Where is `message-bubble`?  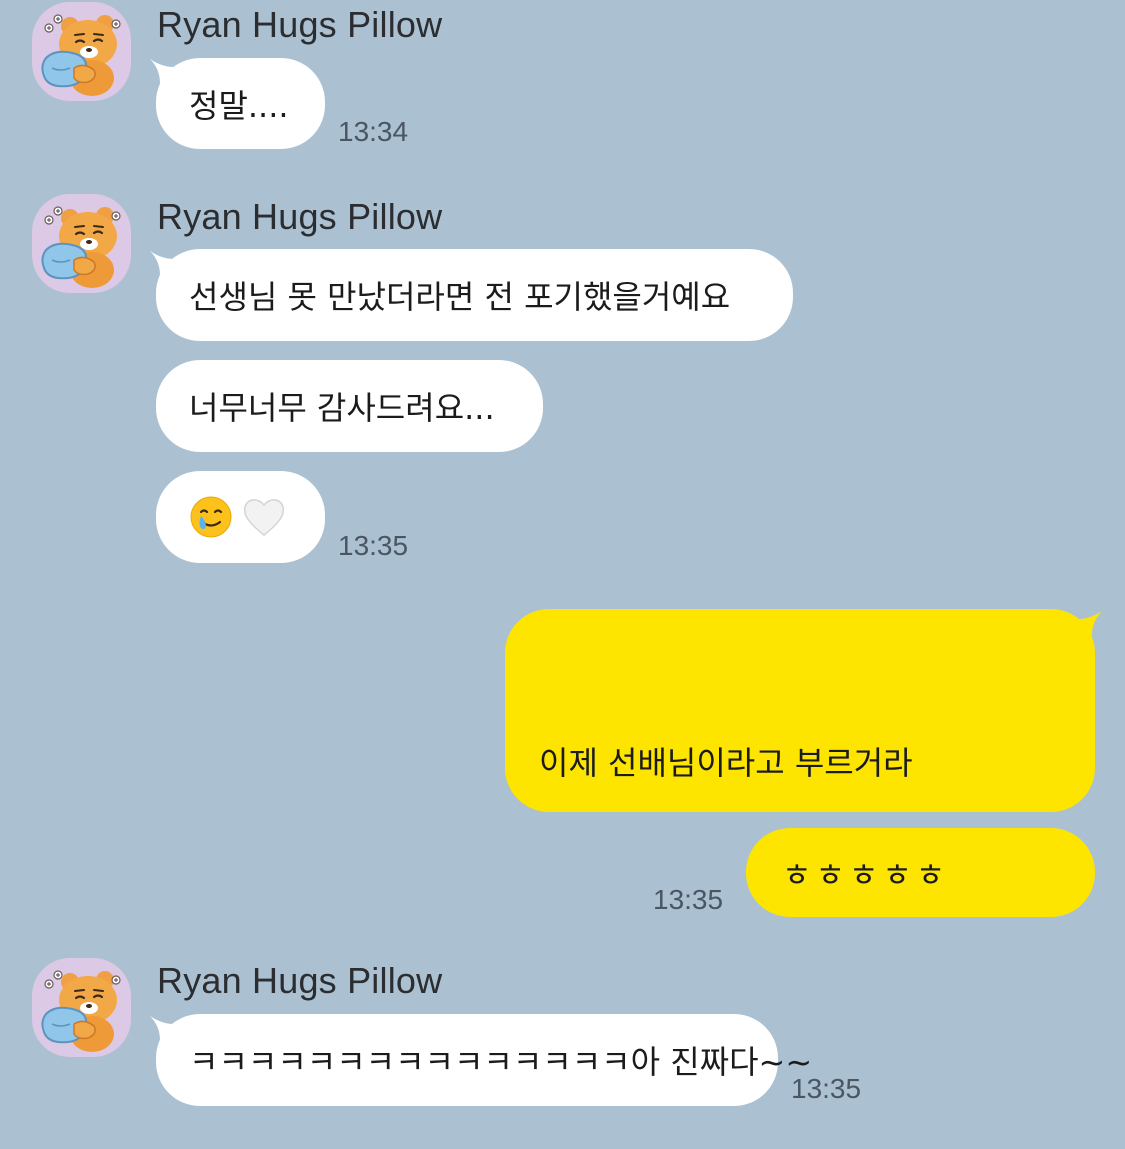
message-bubble is located at coordinates (240, 517).